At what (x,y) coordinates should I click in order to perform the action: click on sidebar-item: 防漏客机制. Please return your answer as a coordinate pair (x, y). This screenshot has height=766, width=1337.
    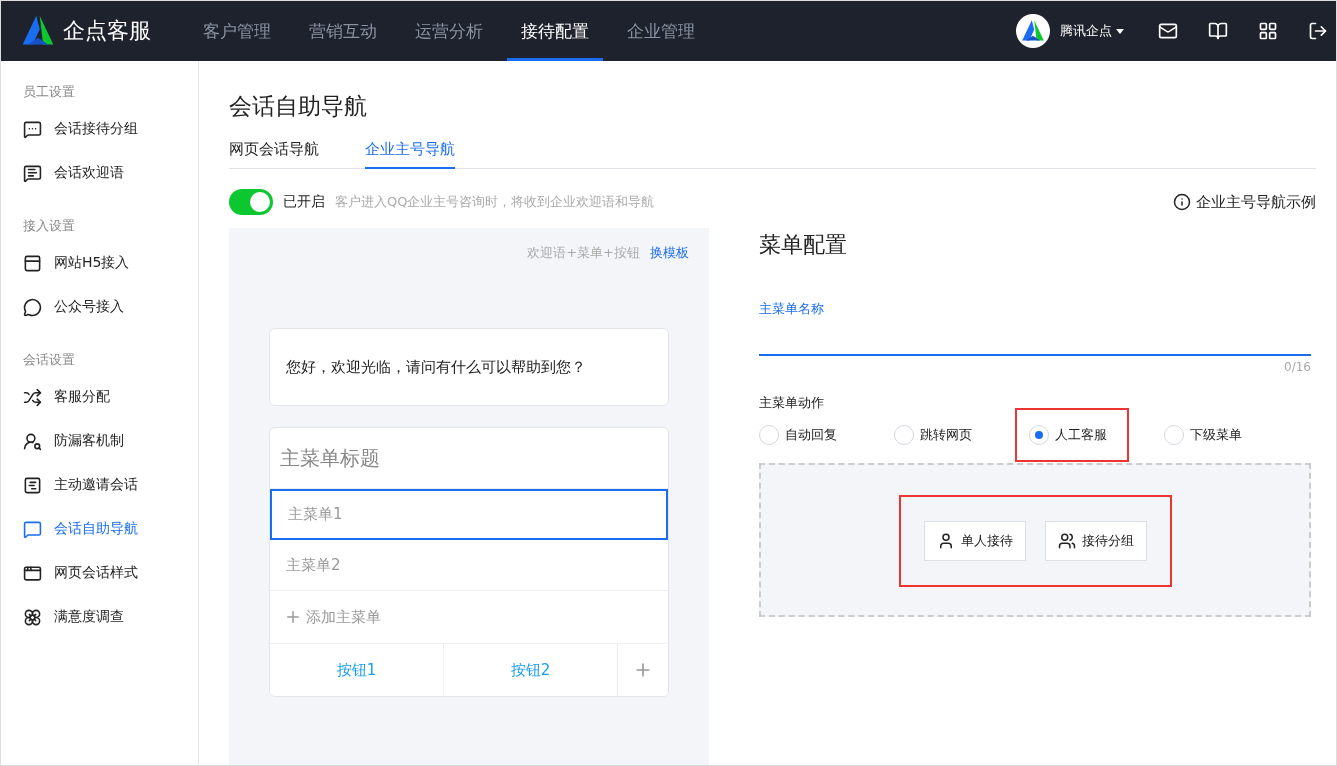
    Looking at the image, I should click on (99, 441).